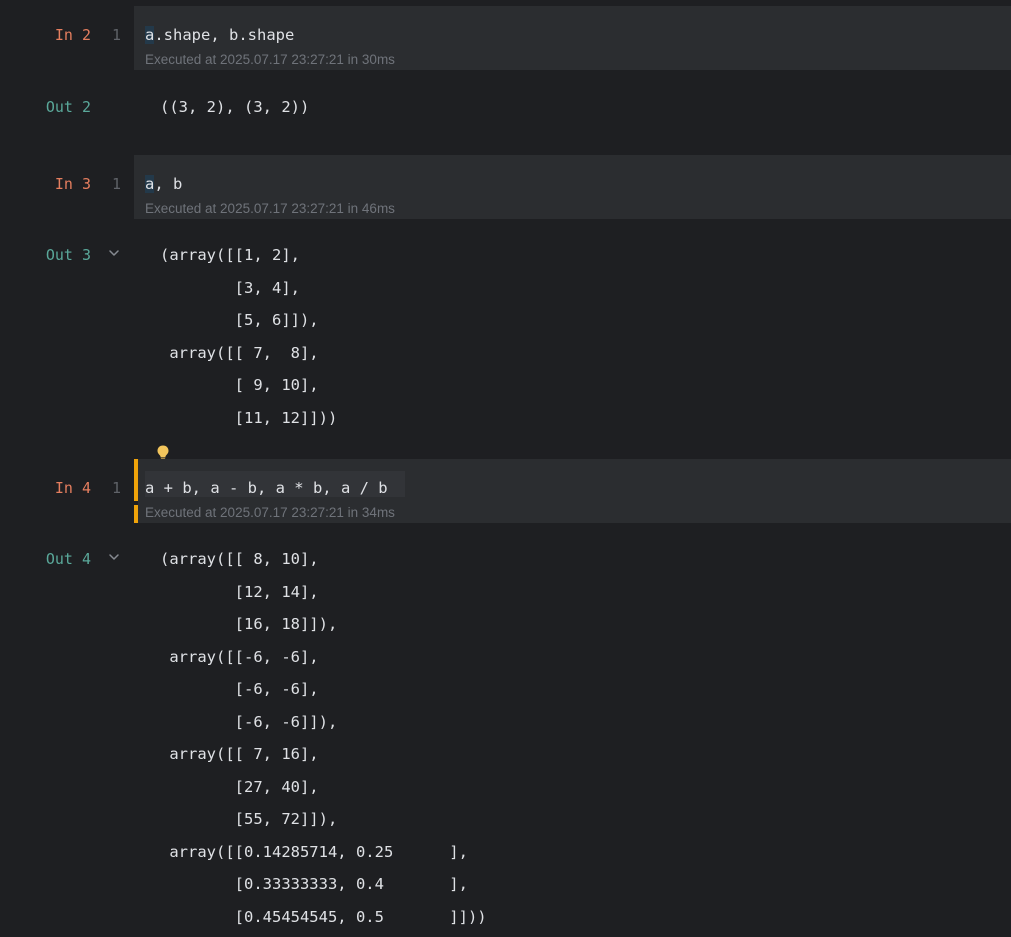 The image size is (1011, 937). I want to click on code-line: a + b, a - b, a * b, a / b, so click(266, 488).